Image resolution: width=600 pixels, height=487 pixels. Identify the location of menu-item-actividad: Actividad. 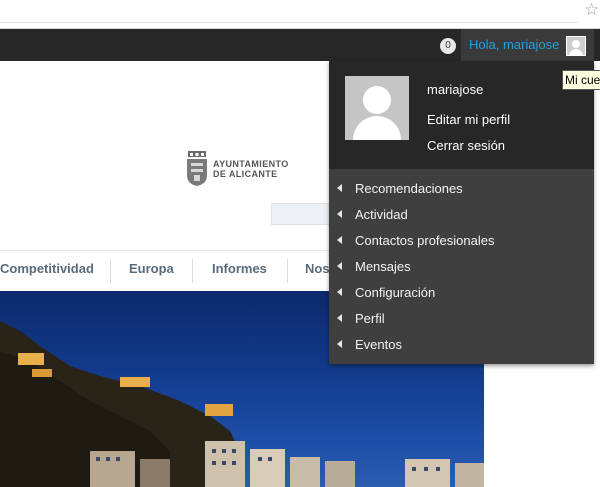
(461, 215).